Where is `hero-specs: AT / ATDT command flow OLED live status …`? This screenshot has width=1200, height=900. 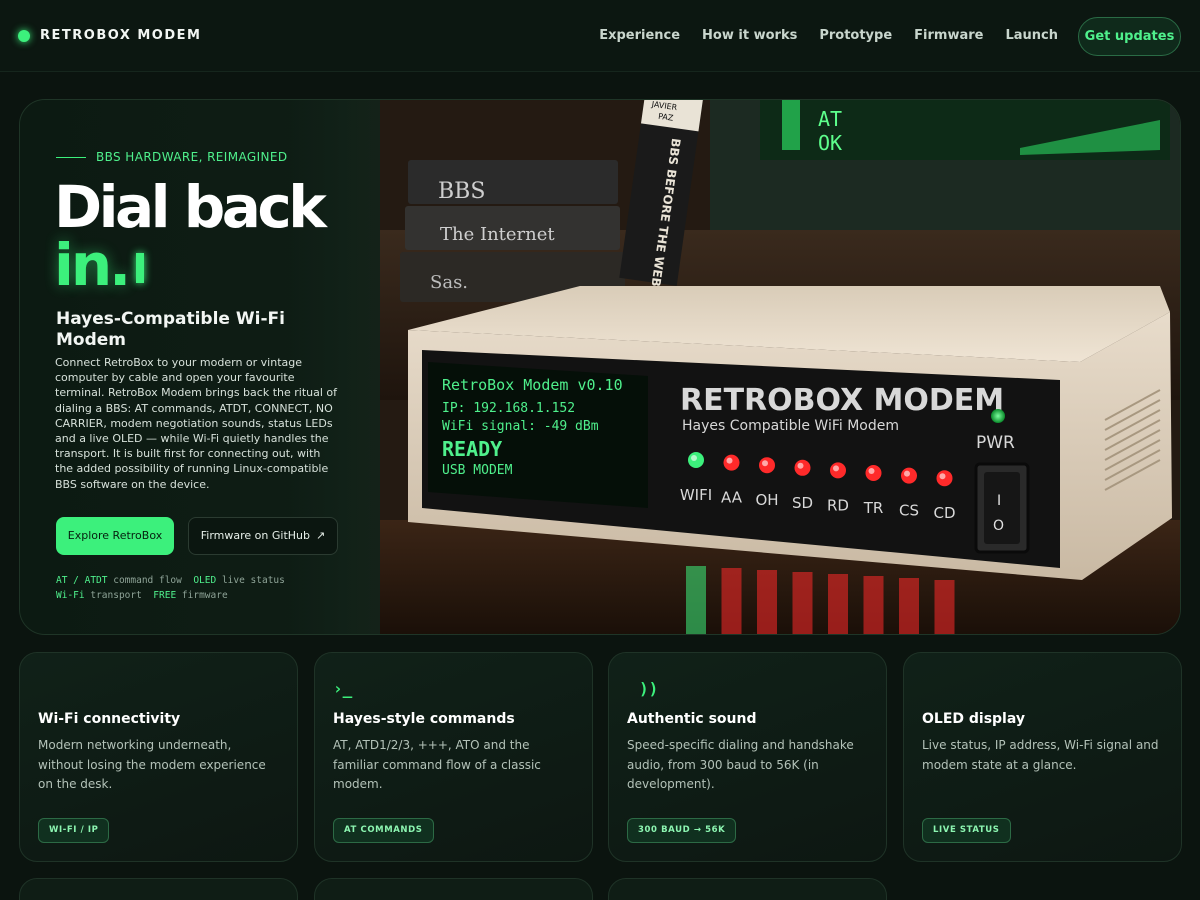 hero-specs: AT / ATDT command flow OLED live status … is located at coordinates (170, 588).